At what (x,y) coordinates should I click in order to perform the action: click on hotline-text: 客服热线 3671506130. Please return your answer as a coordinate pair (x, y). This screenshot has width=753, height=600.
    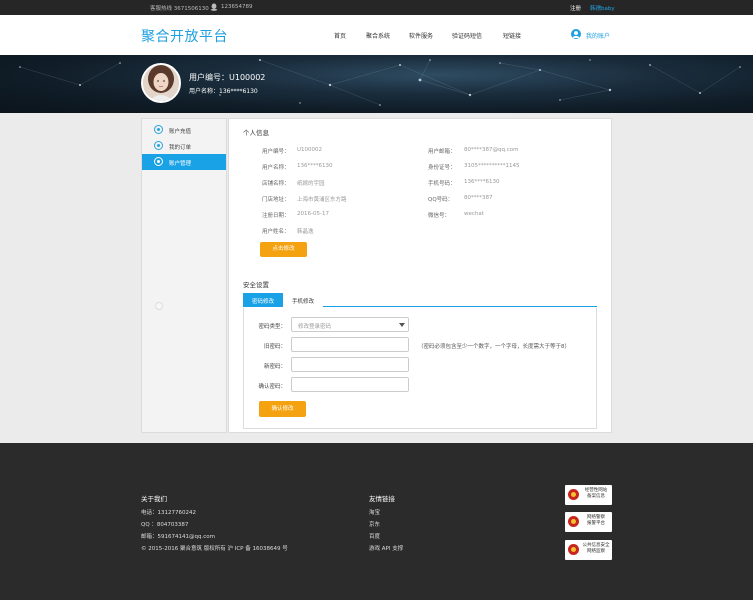
    Looking at the image, I should click on (179, 9).